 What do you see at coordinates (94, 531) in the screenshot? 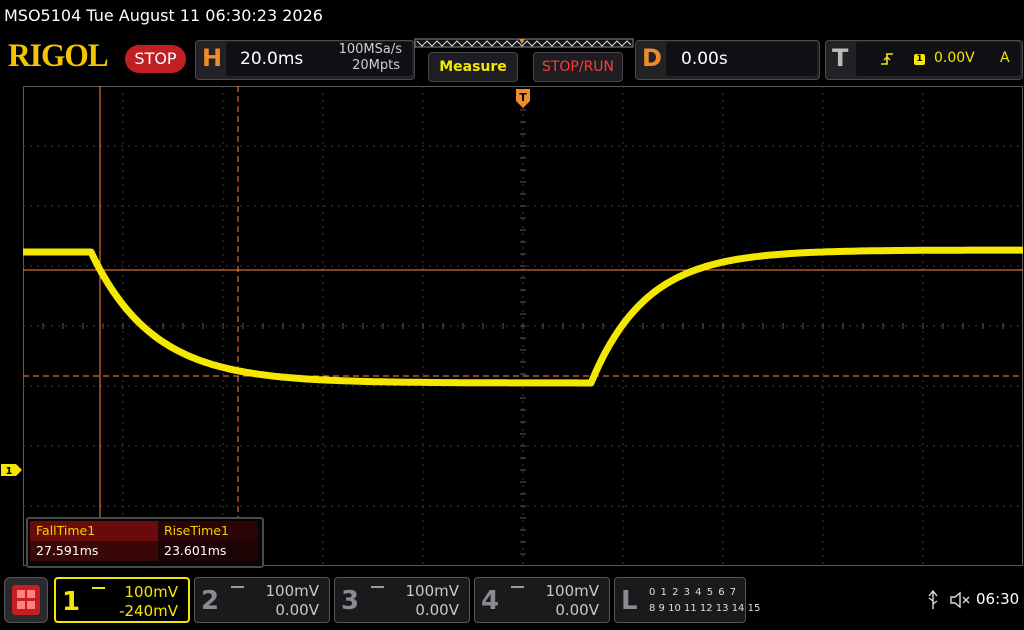
I see `measurement-name: FallTime1` at bounding box center [94, 531].